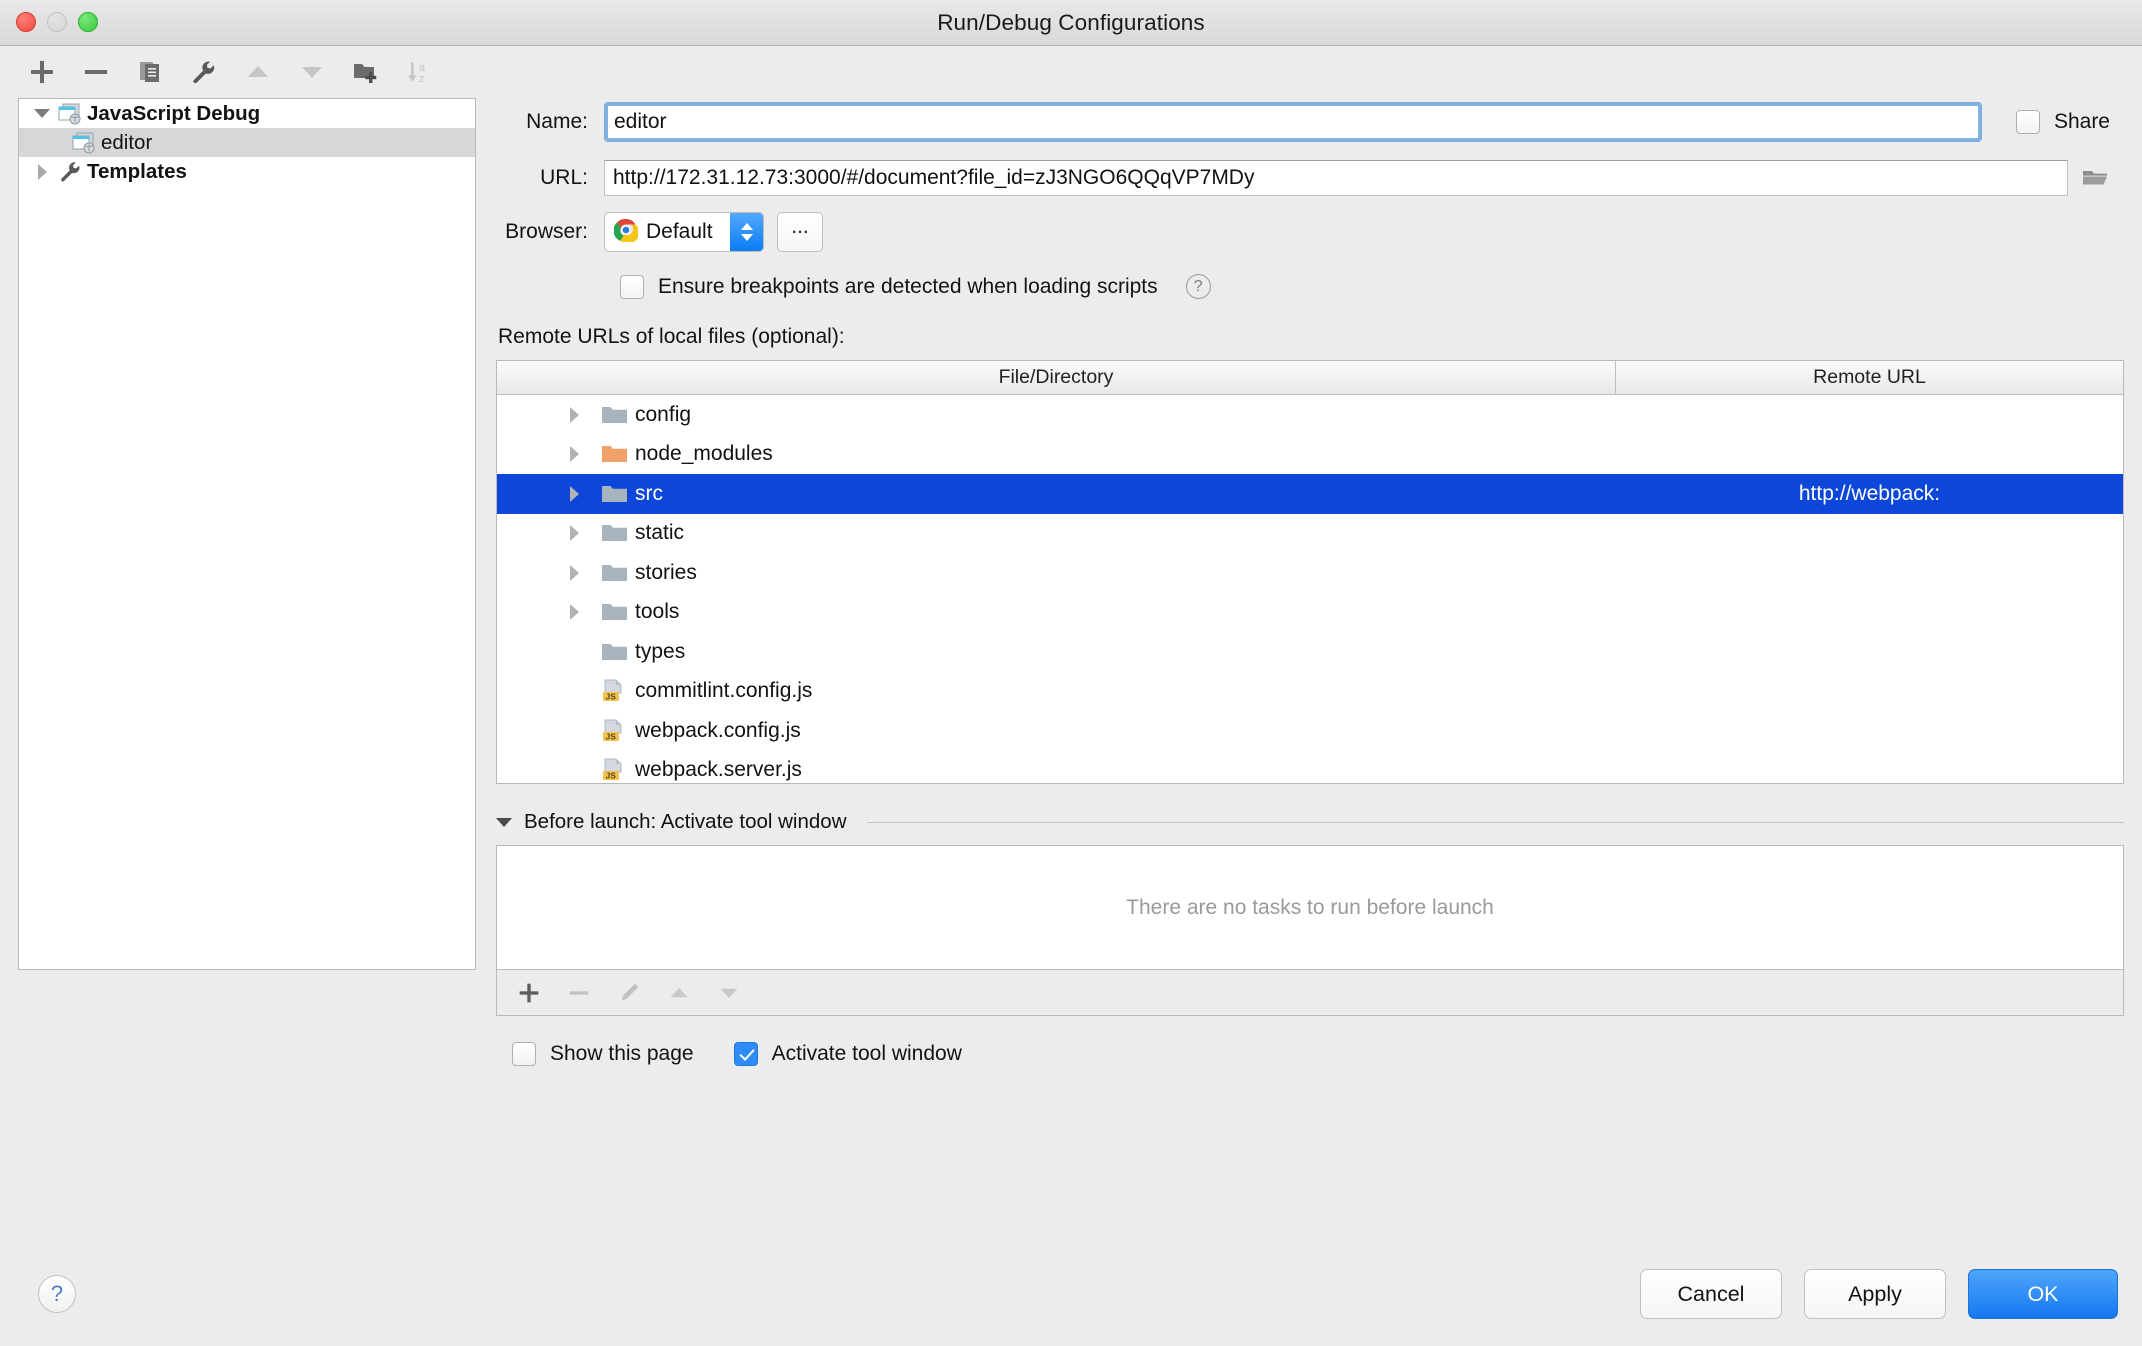 This screenshot has width=2142, height=1346. I want to click on close-window-button, so click(26, 22).